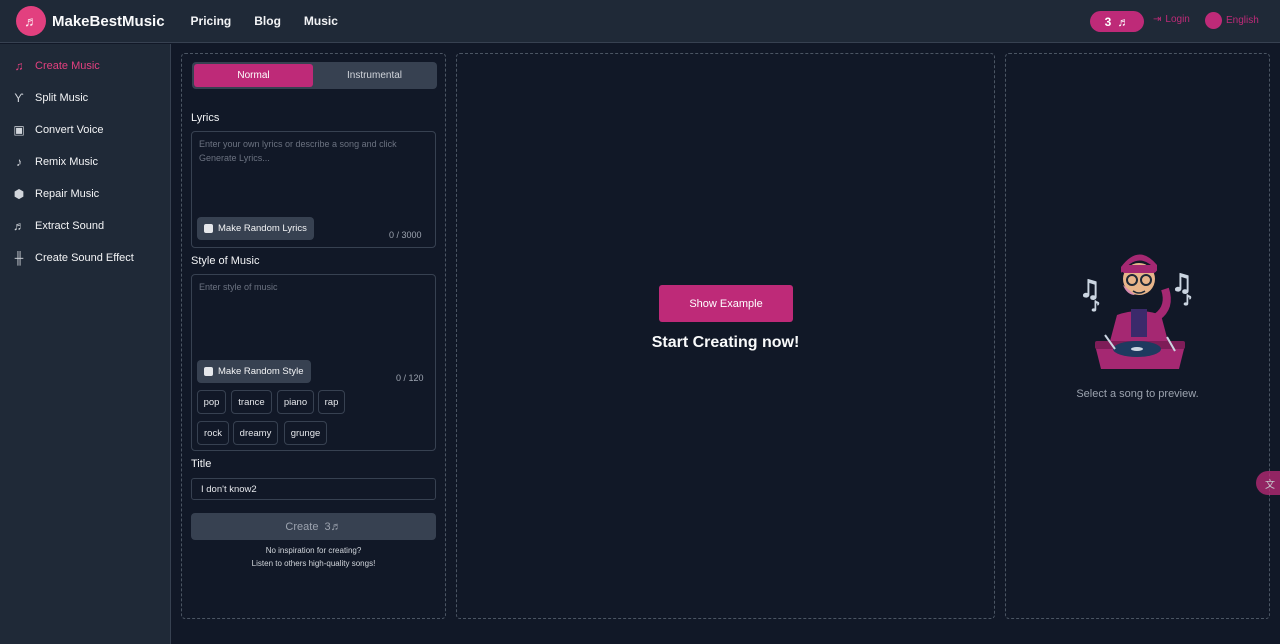  Describe the element at coordinates (211, 21) in the screenshot. I see `nav-pricing: Pricing` at that location.